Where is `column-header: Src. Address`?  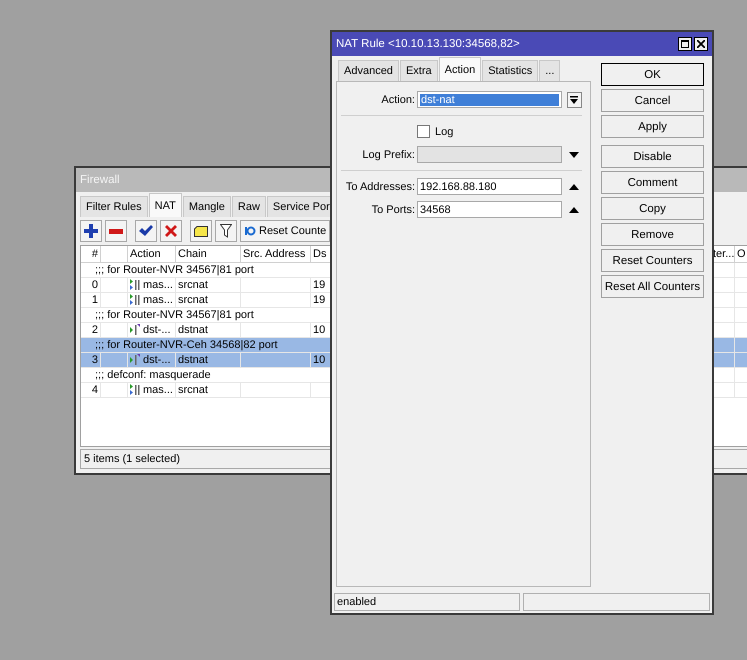
column-header: Src. Address is located at coordinates (274, 254).